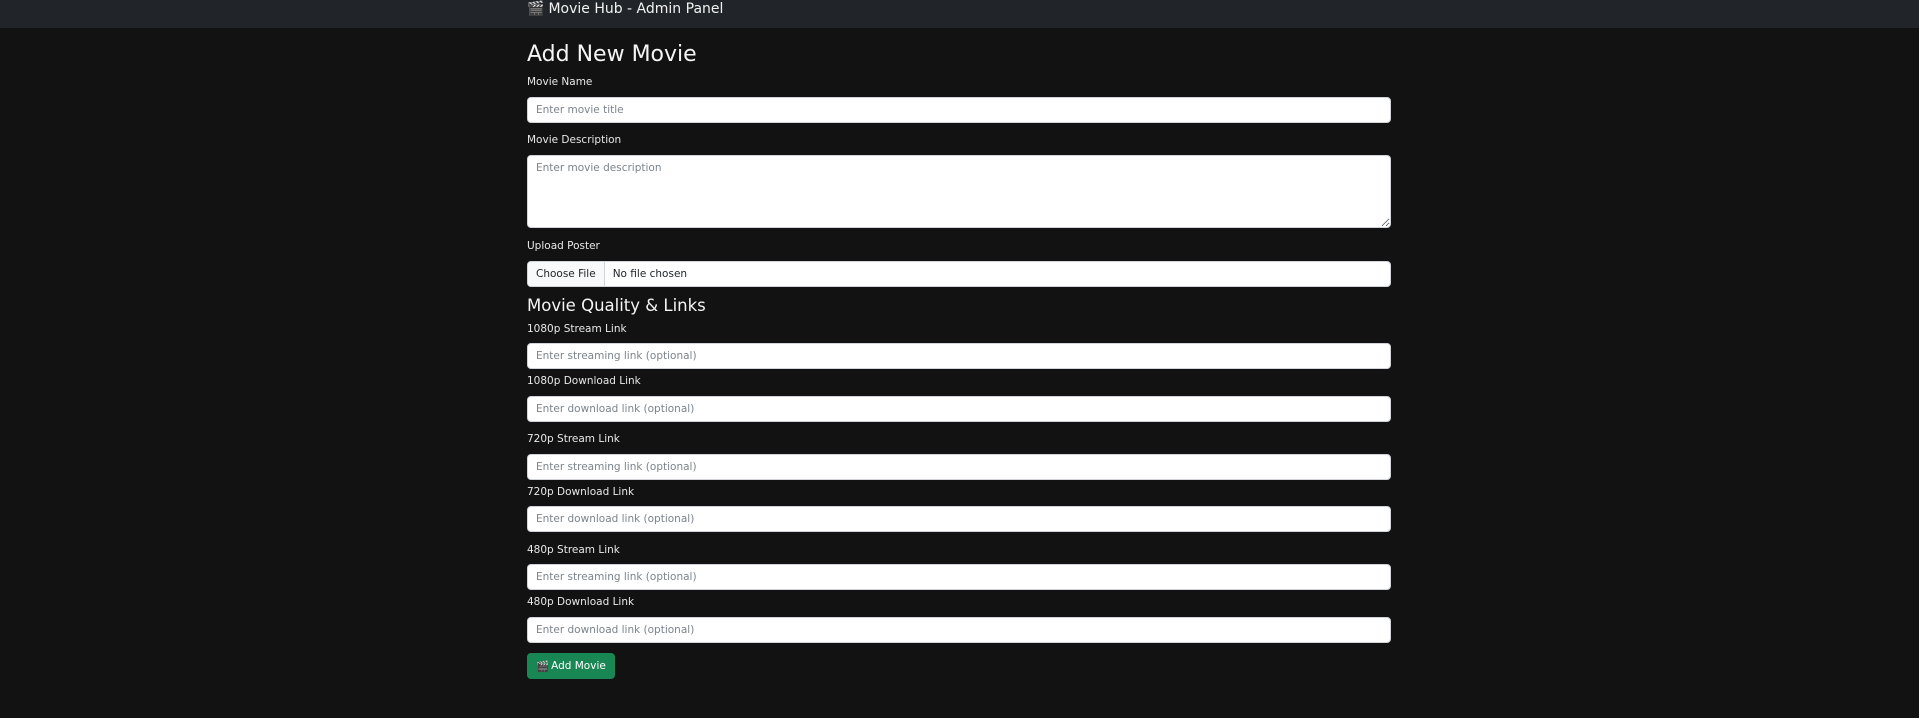 The image size is (1919, 718). What do you see at coordinates (573, 439) in the screenshot?
I see `stream-720p-label: 720p Stream Link` at bounding box center [573, 439].